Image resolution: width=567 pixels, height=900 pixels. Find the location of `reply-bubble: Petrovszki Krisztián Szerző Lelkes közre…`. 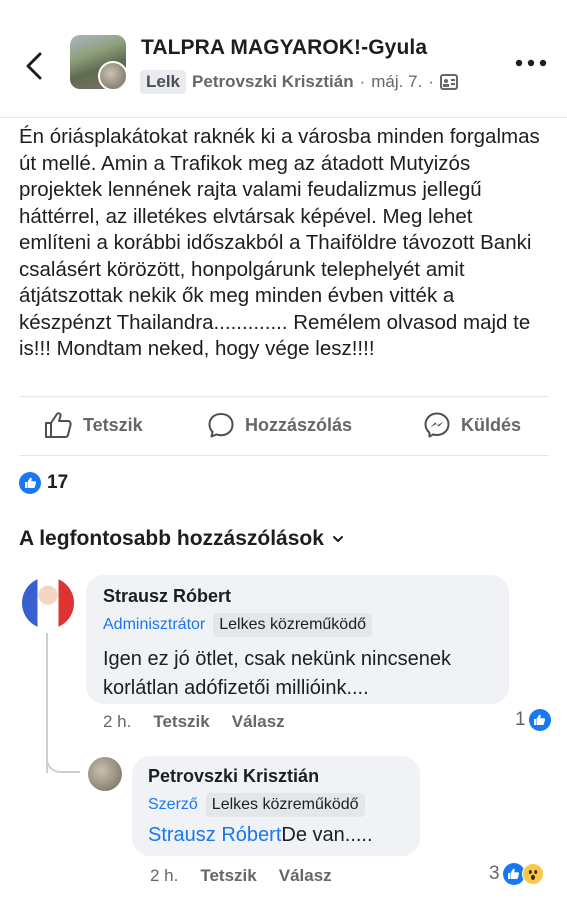

reply-bubble: Petrovszki Krisztián Szerző Lelkes közre… is located at coordinates (276, 806).